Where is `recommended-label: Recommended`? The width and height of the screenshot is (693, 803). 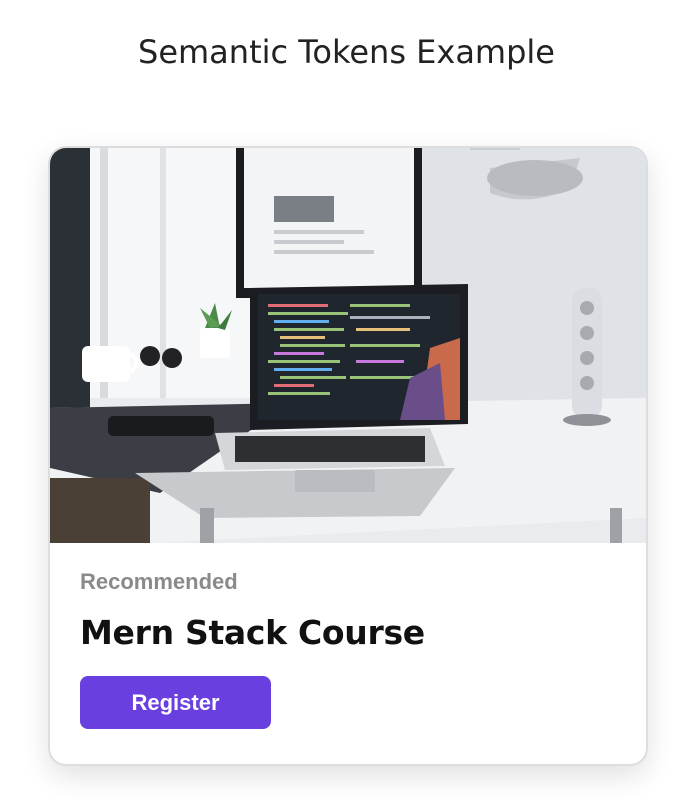 recommended-label: Recommended is located at coordinates (159, 581).